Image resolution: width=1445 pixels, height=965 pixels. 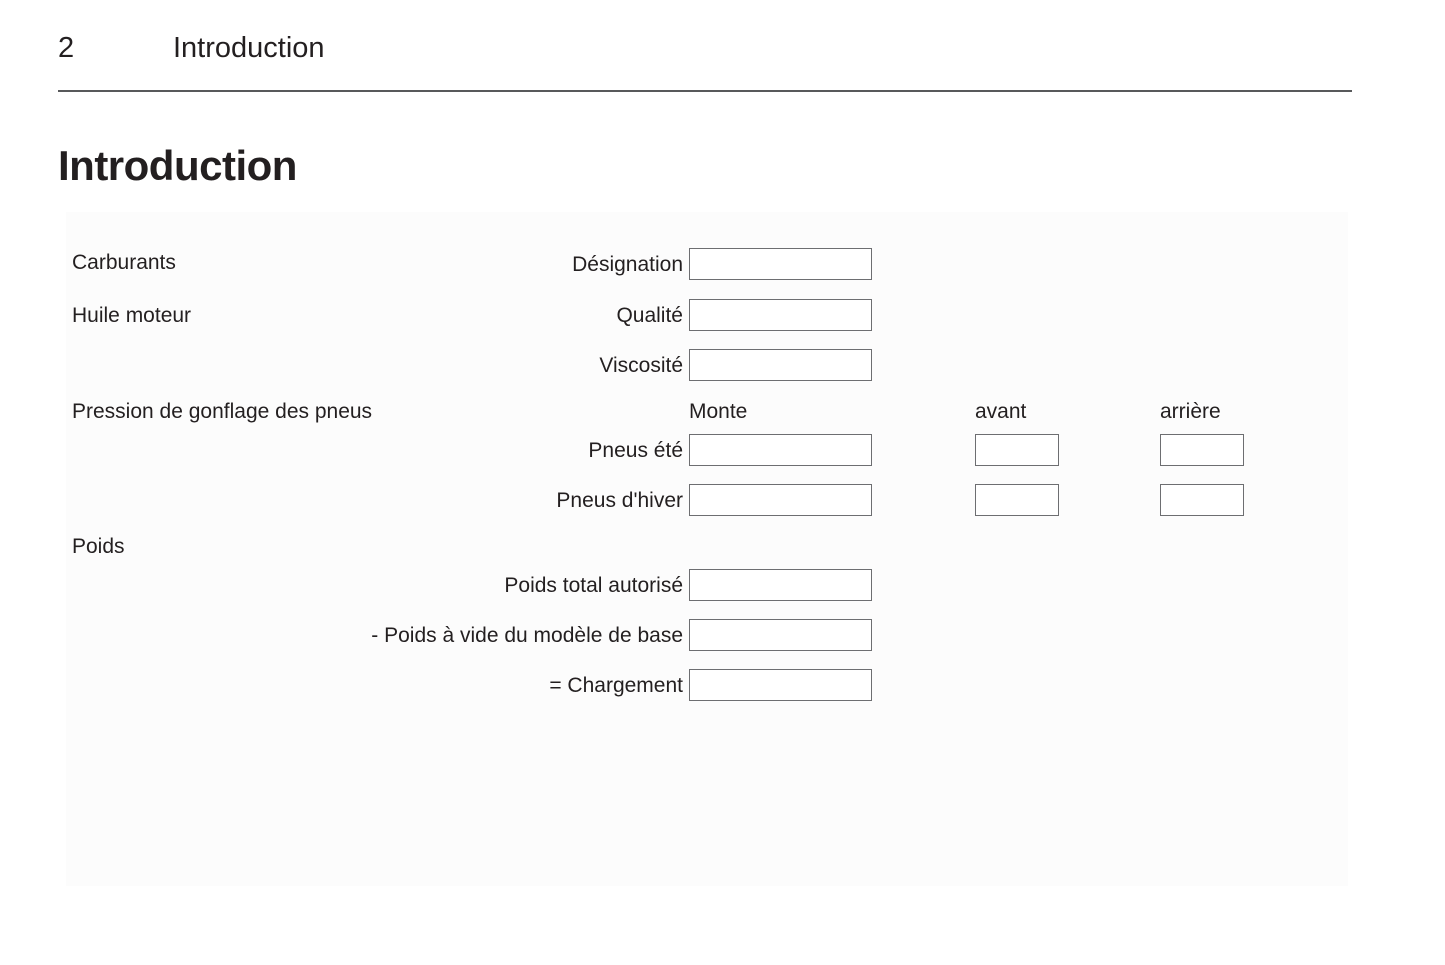 I want to click on form-row-chargement: = Chargement, so click(x=707, y=686).